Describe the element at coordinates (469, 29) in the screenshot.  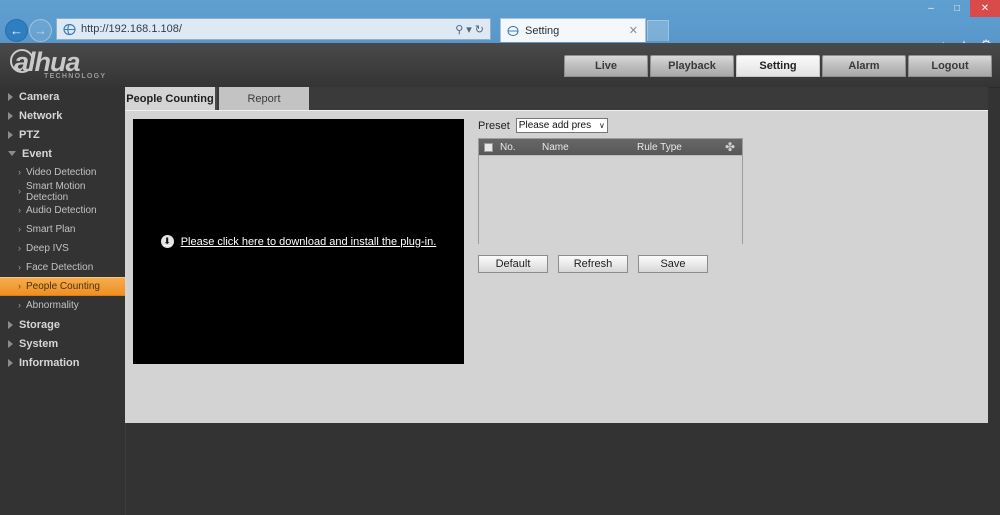
I see `chevron-down-icon: ▾` at that location.